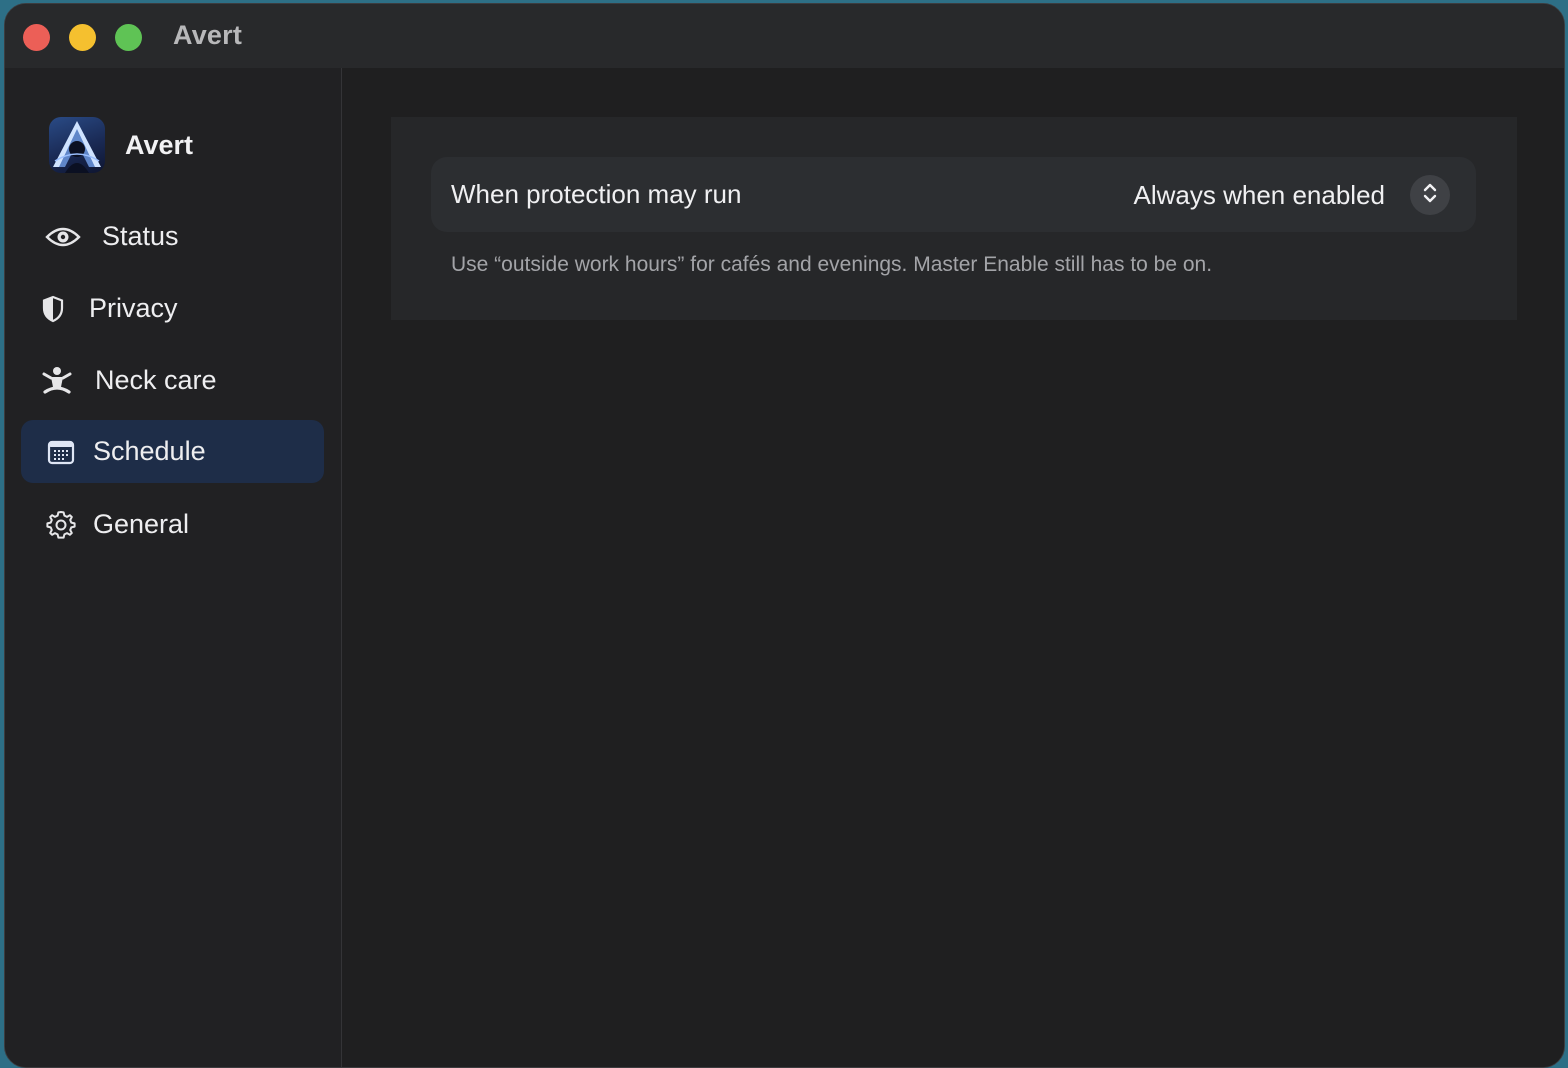 This screenshot has width=1568, height=1068. I want to click on sidebar-item-general: General, so click(172, 524).